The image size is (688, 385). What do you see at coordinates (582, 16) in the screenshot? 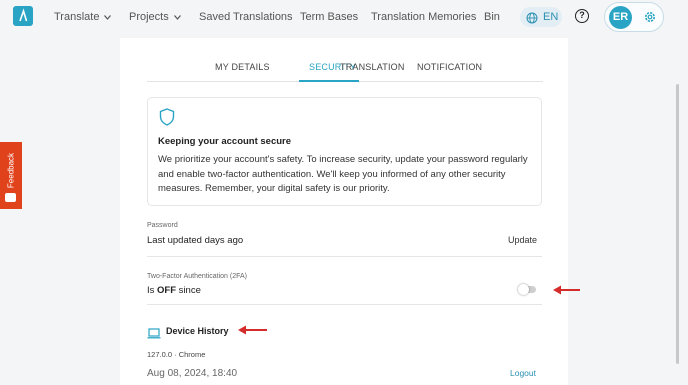
I see `help-icon: ?` at bounding box center [582, 16].